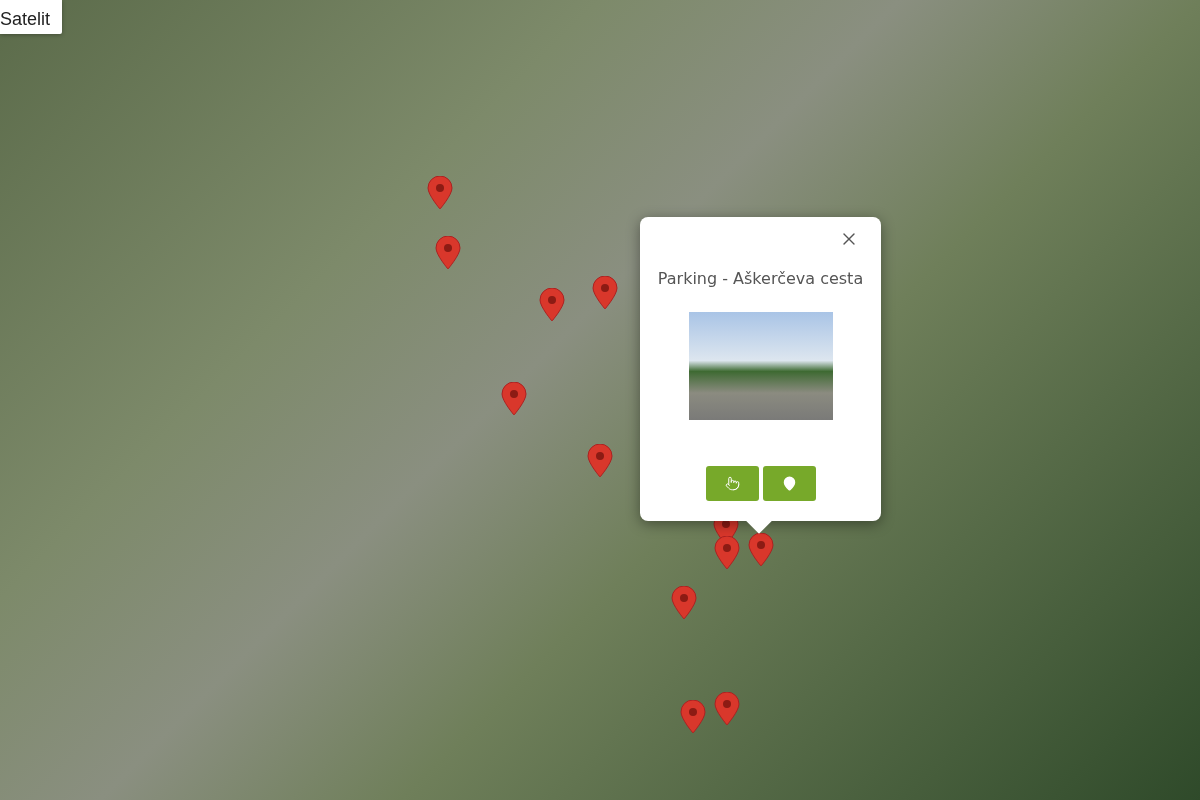 This screenshot has width=1200, height=800. I want to click on pointer-button, so click(732, 483).